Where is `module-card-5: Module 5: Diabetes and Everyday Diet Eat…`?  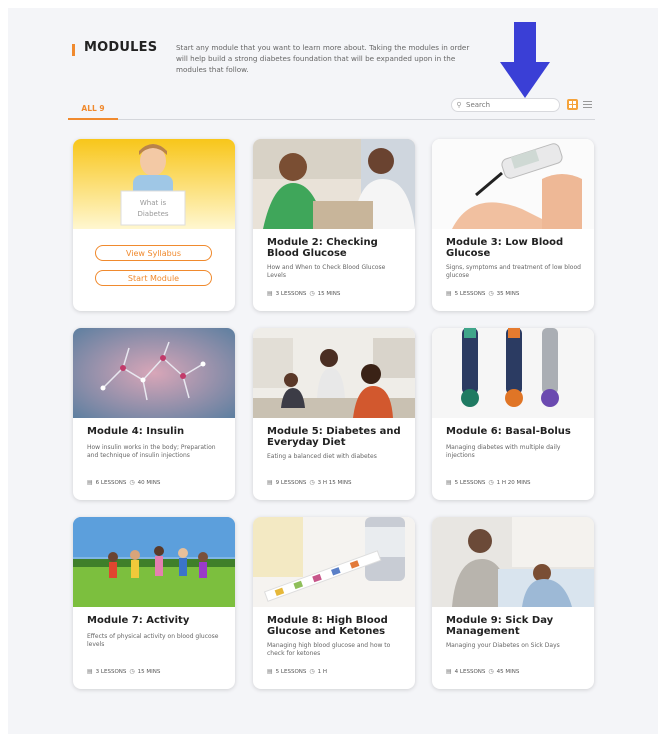
module-card-5: Module 5: Diabetes and Everyday Diet Eat… is located at coordinates (334, 414).